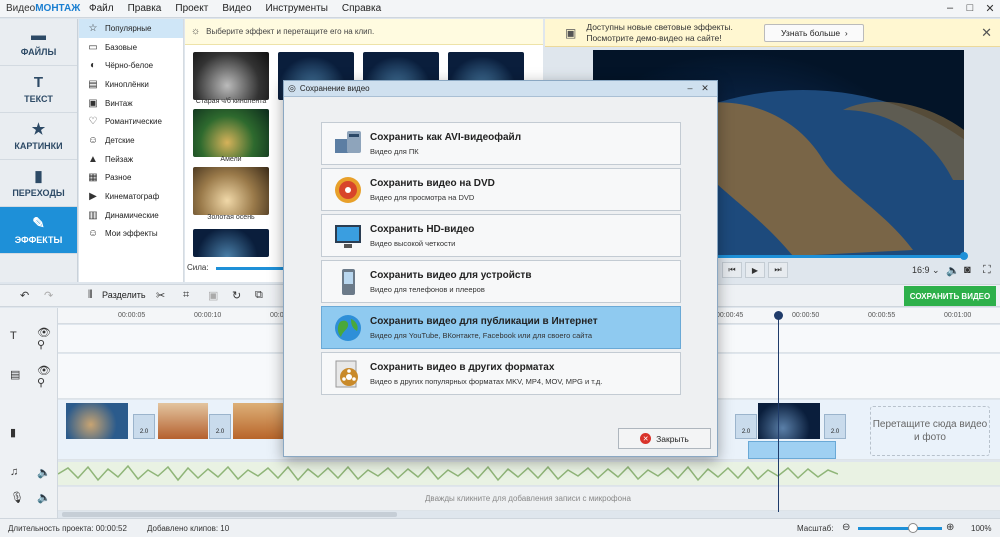  Describe the element at coordinates (792, 450) in the screenshot. I see `selected-clip-range` at that location.